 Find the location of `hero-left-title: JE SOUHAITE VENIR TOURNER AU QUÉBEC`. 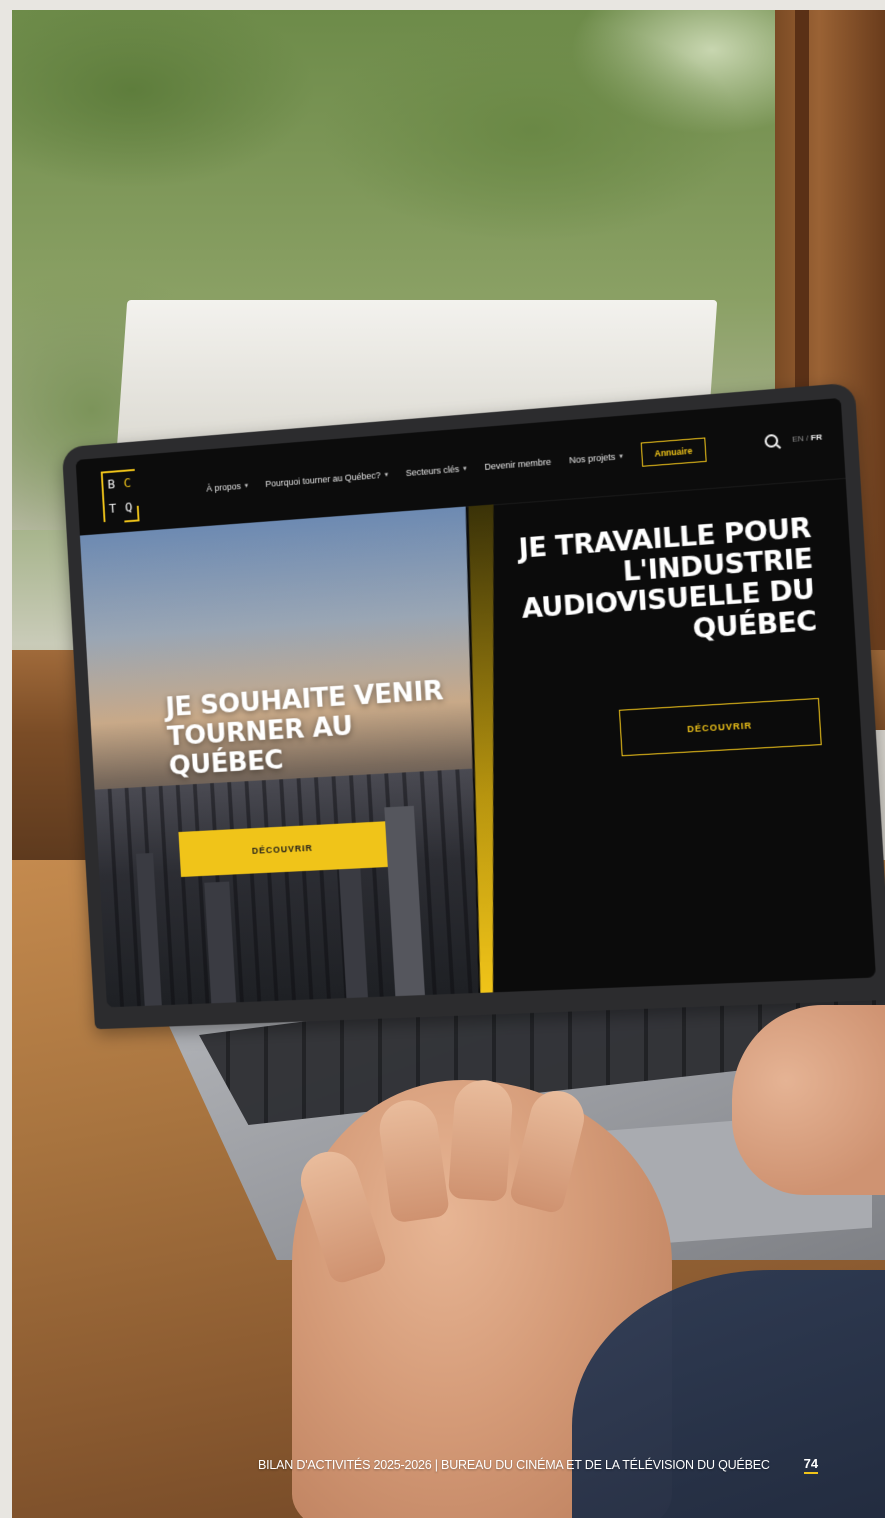

hero-left-title: JE SOUHAITE VENIR TOURNER AU QUÉBEC is located at coordinates (304, 729).